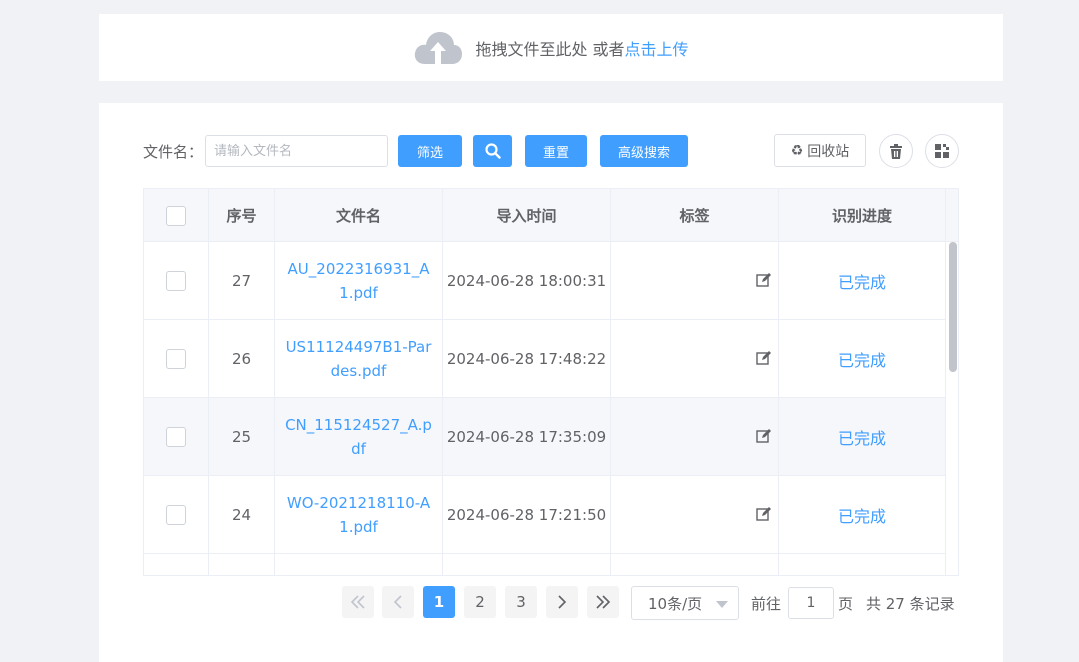 The image size is (1079, 662). I want to click on chevron-right-icon, so click(562, 602).